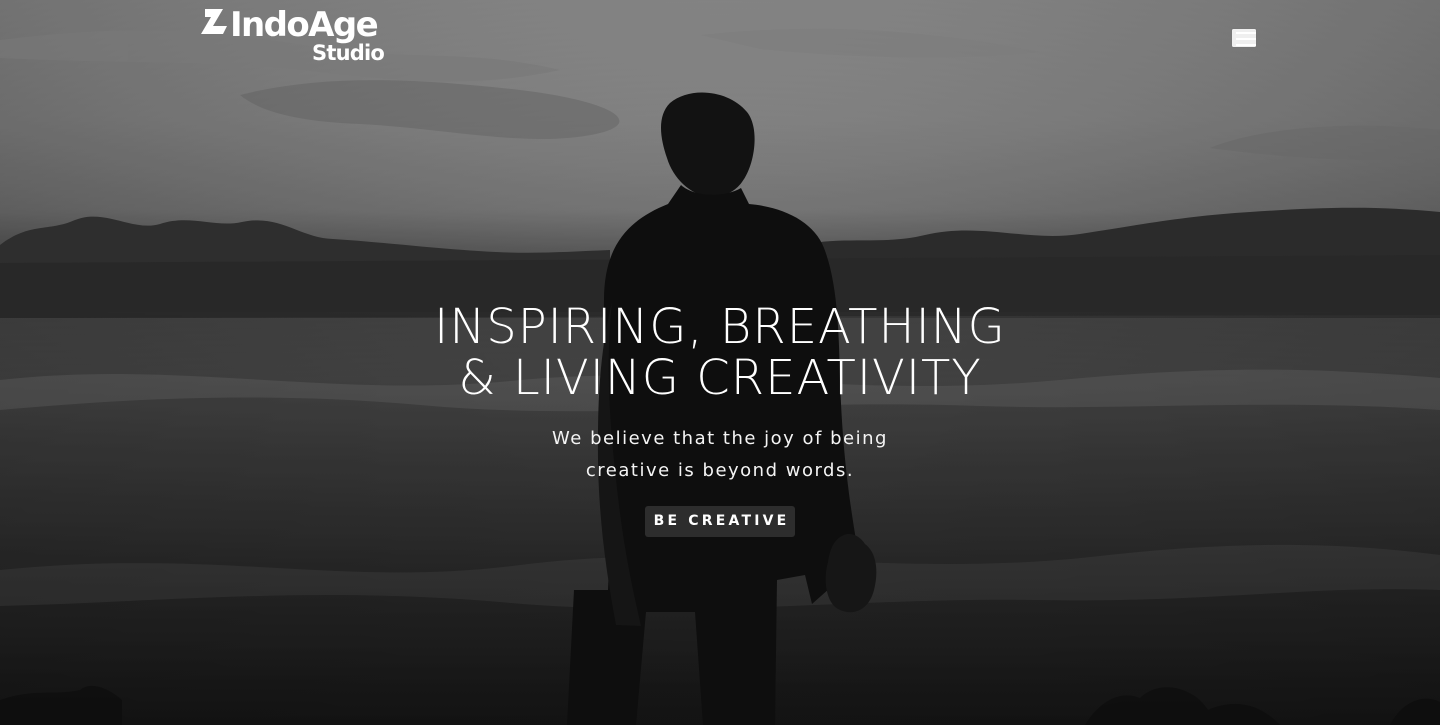 The width and height of the screenshot is (1440, 725). Describe the element at coordinates (720, 38) in the screenshot. I see `site-header: IndoAge Studio` at that location.